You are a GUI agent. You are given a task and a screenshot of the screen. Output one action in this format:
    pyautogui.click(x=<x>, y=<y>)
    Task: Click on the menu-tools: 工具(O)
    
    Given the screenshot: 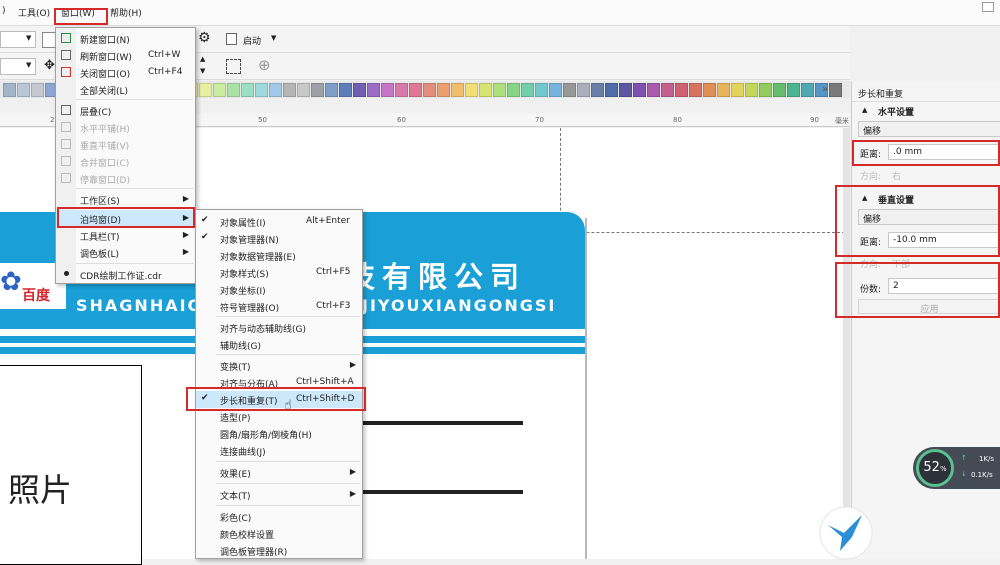 What is the action you would take?
    pyautogui.click(x=34, y=12)
    